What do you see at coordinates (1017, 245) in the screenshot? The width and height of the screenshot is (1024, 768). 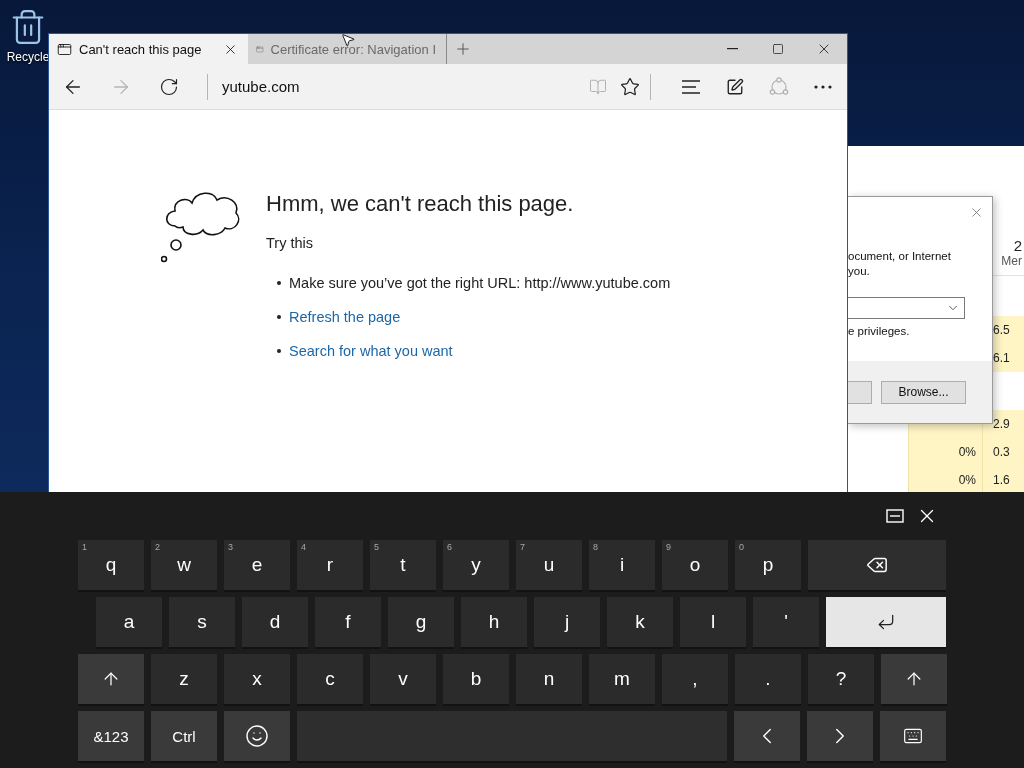 I see `column-header-number: 2` at bounding box center [1017, 245].